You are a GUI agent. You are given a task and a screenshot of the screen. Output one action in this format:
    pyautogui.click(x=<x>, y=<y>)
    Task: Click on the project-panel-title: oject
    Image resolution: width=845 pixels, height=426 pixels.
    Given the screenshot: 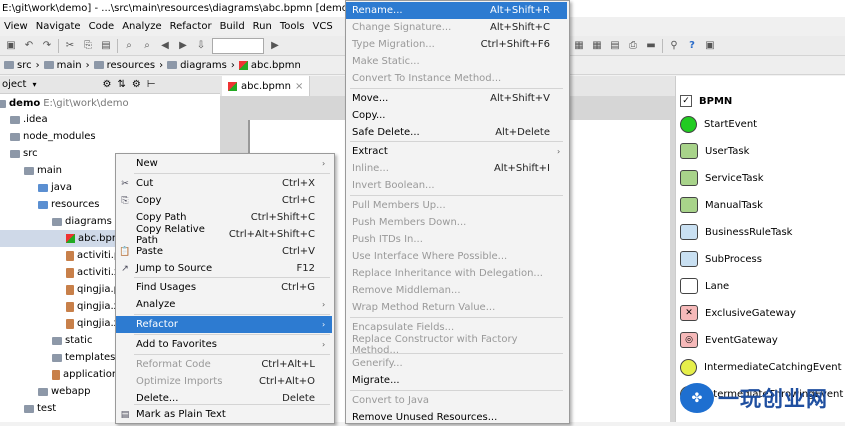 What is the action you would take?
    pyautogui.click(x=14, y=84)
    